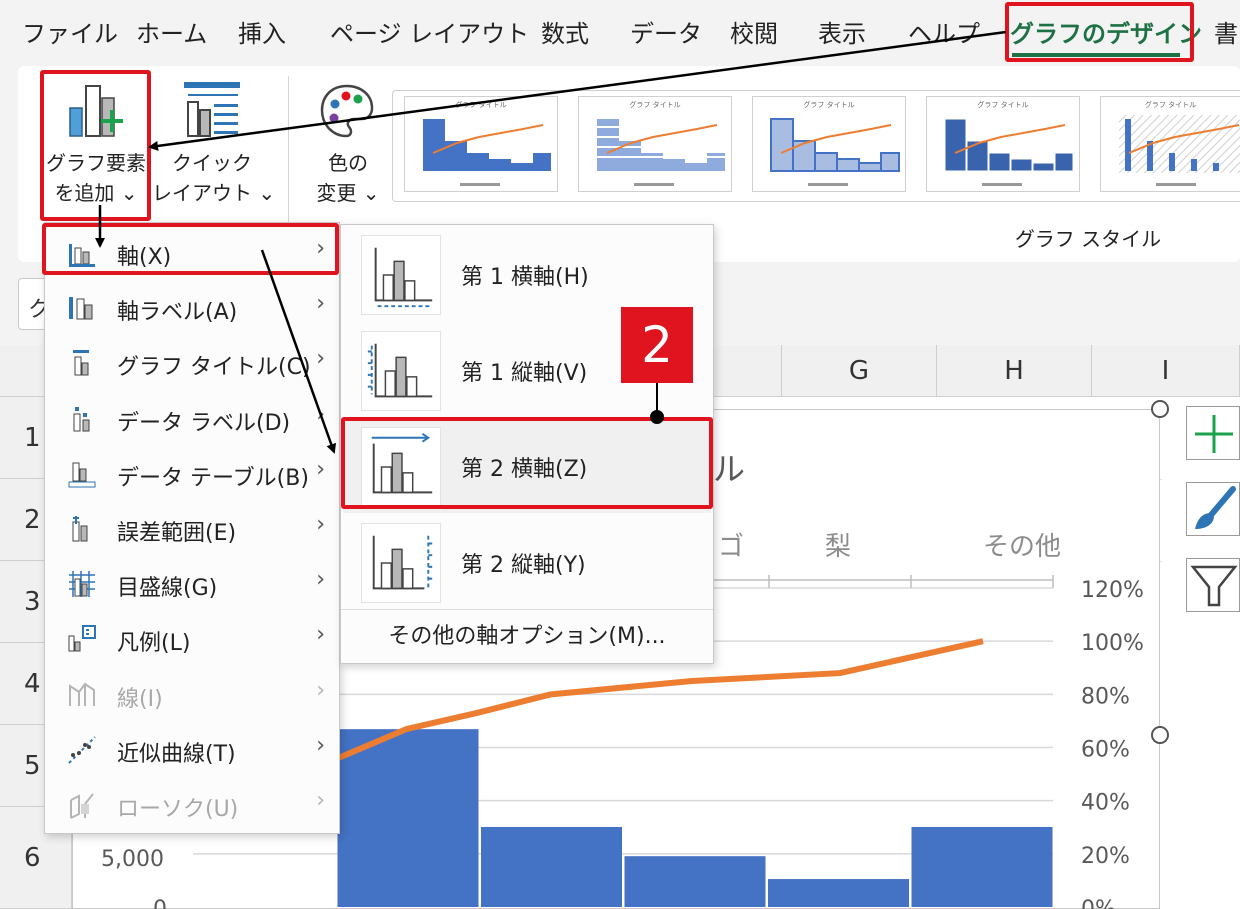 The height and width of the screenshot is (909, 1240). What do you see at coordinates (262, 31) in the screenshot?
I see `tab-insert: 挿入` at bounding box center [262, 31].